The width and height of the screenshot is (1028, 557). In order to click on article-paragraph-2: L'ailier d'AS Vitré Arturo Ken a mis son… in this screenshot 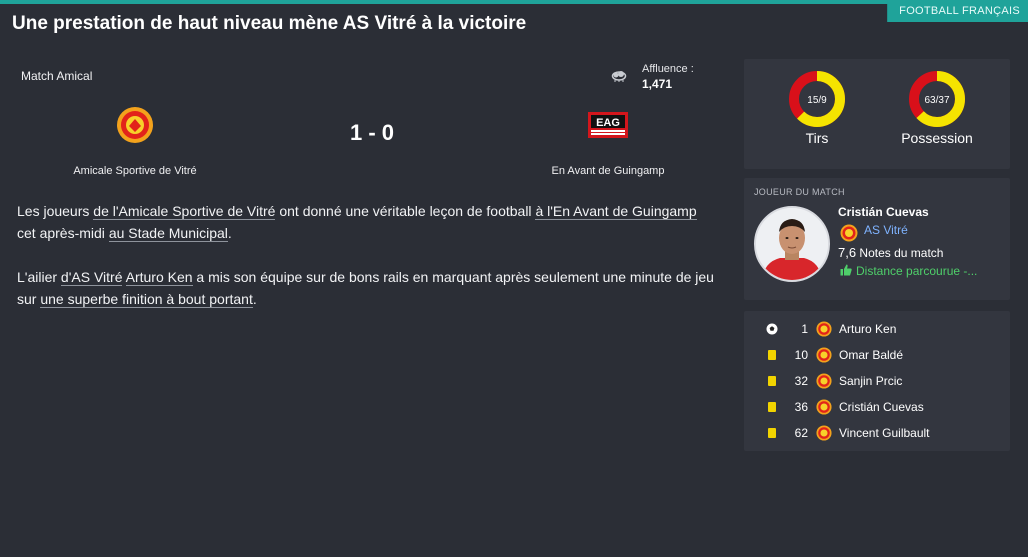, I will do `click(367, 288)`.